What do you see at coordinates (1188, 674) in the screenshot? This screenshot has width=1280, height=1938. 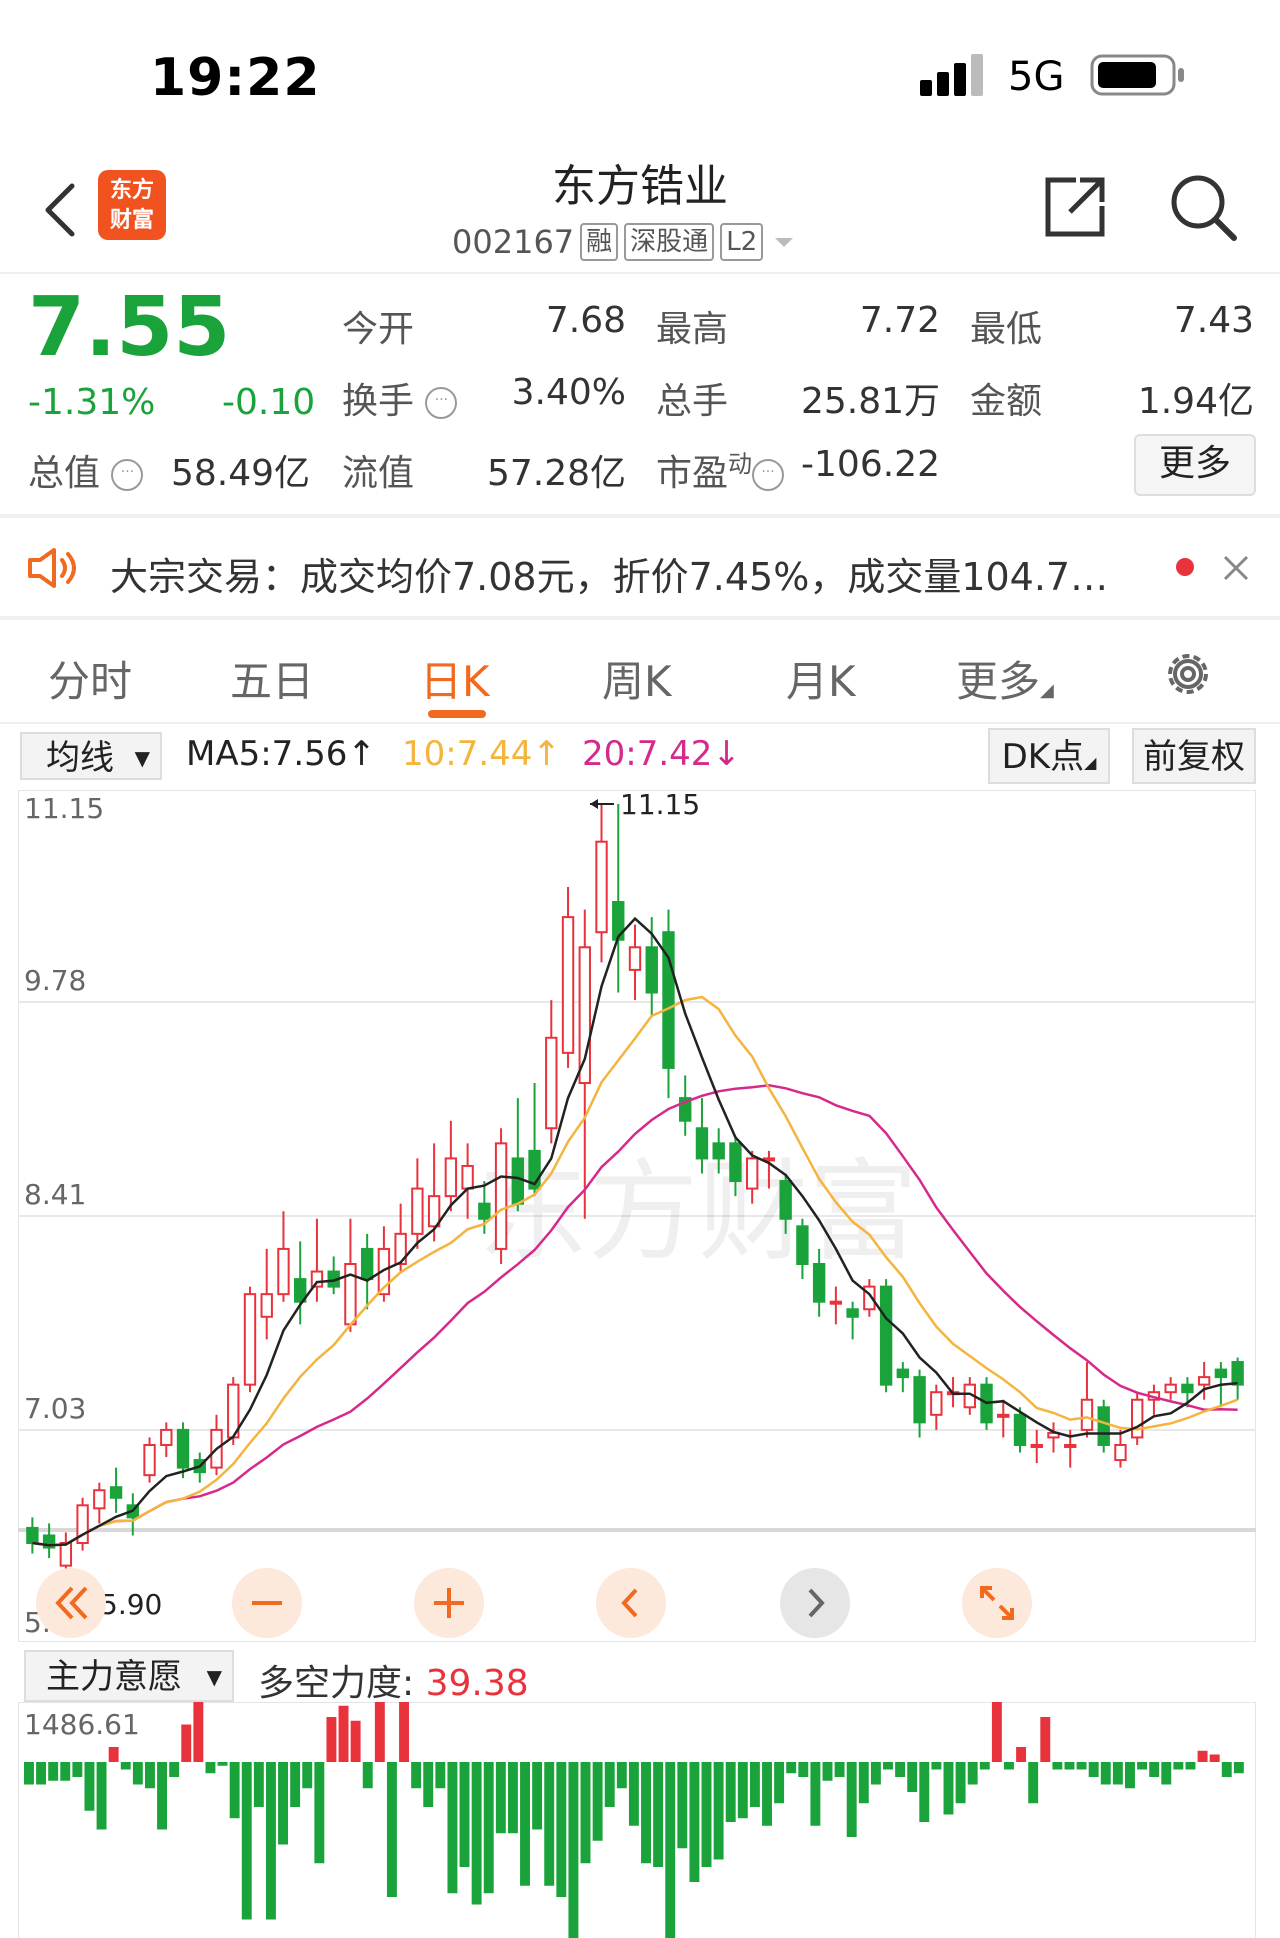 I see `gear-icon` at bounding box center [1188, 674].